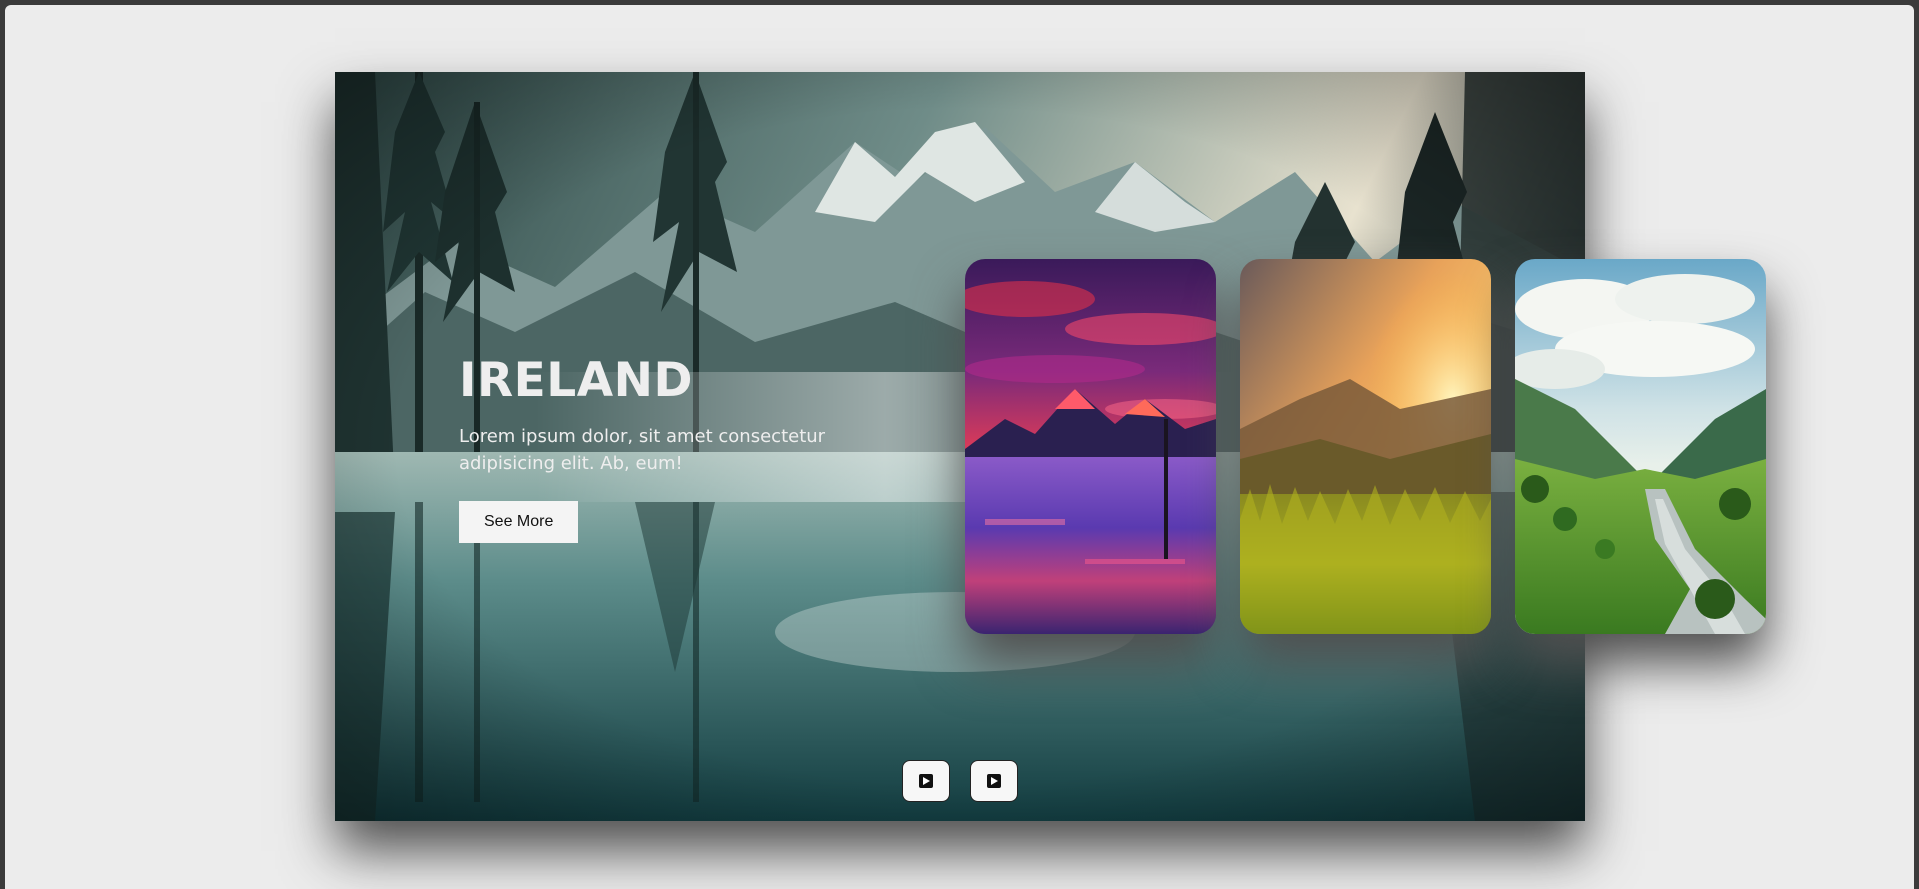  I want to click on next-button, so click(994, 781).